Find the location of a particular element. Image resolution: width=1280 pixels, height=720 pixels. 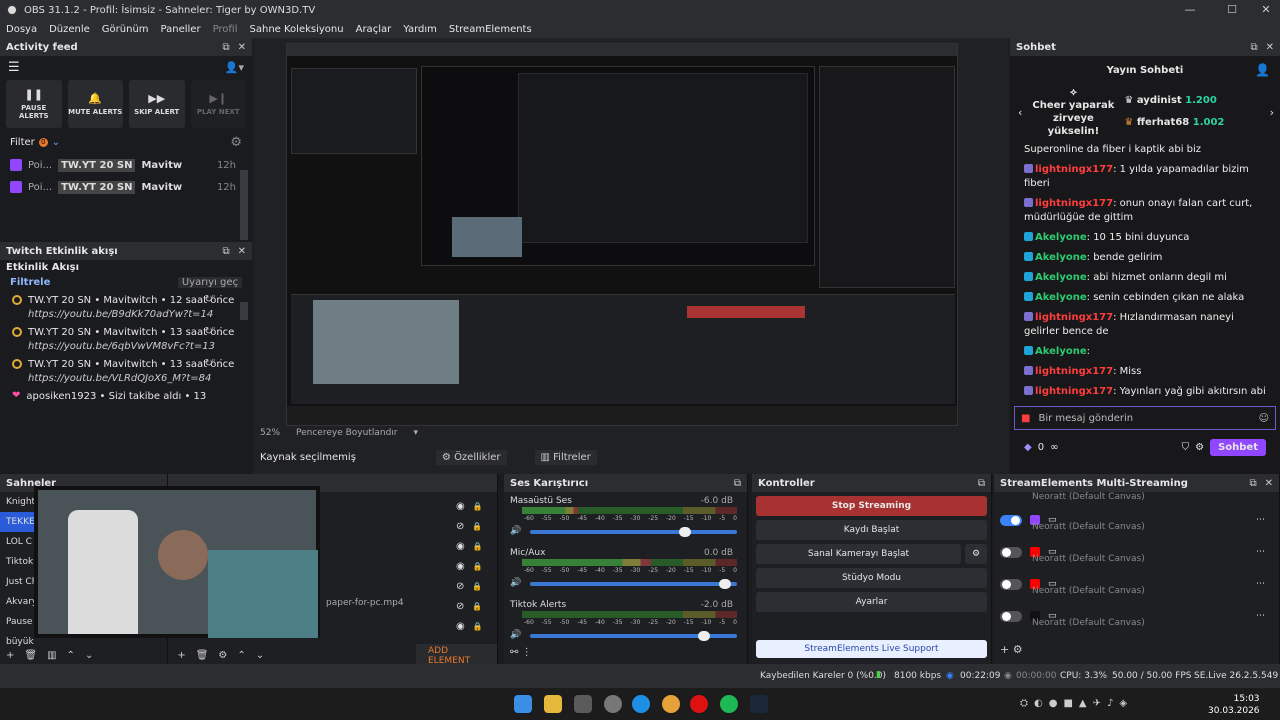

opera-icon is located at coordinates (699, 704).